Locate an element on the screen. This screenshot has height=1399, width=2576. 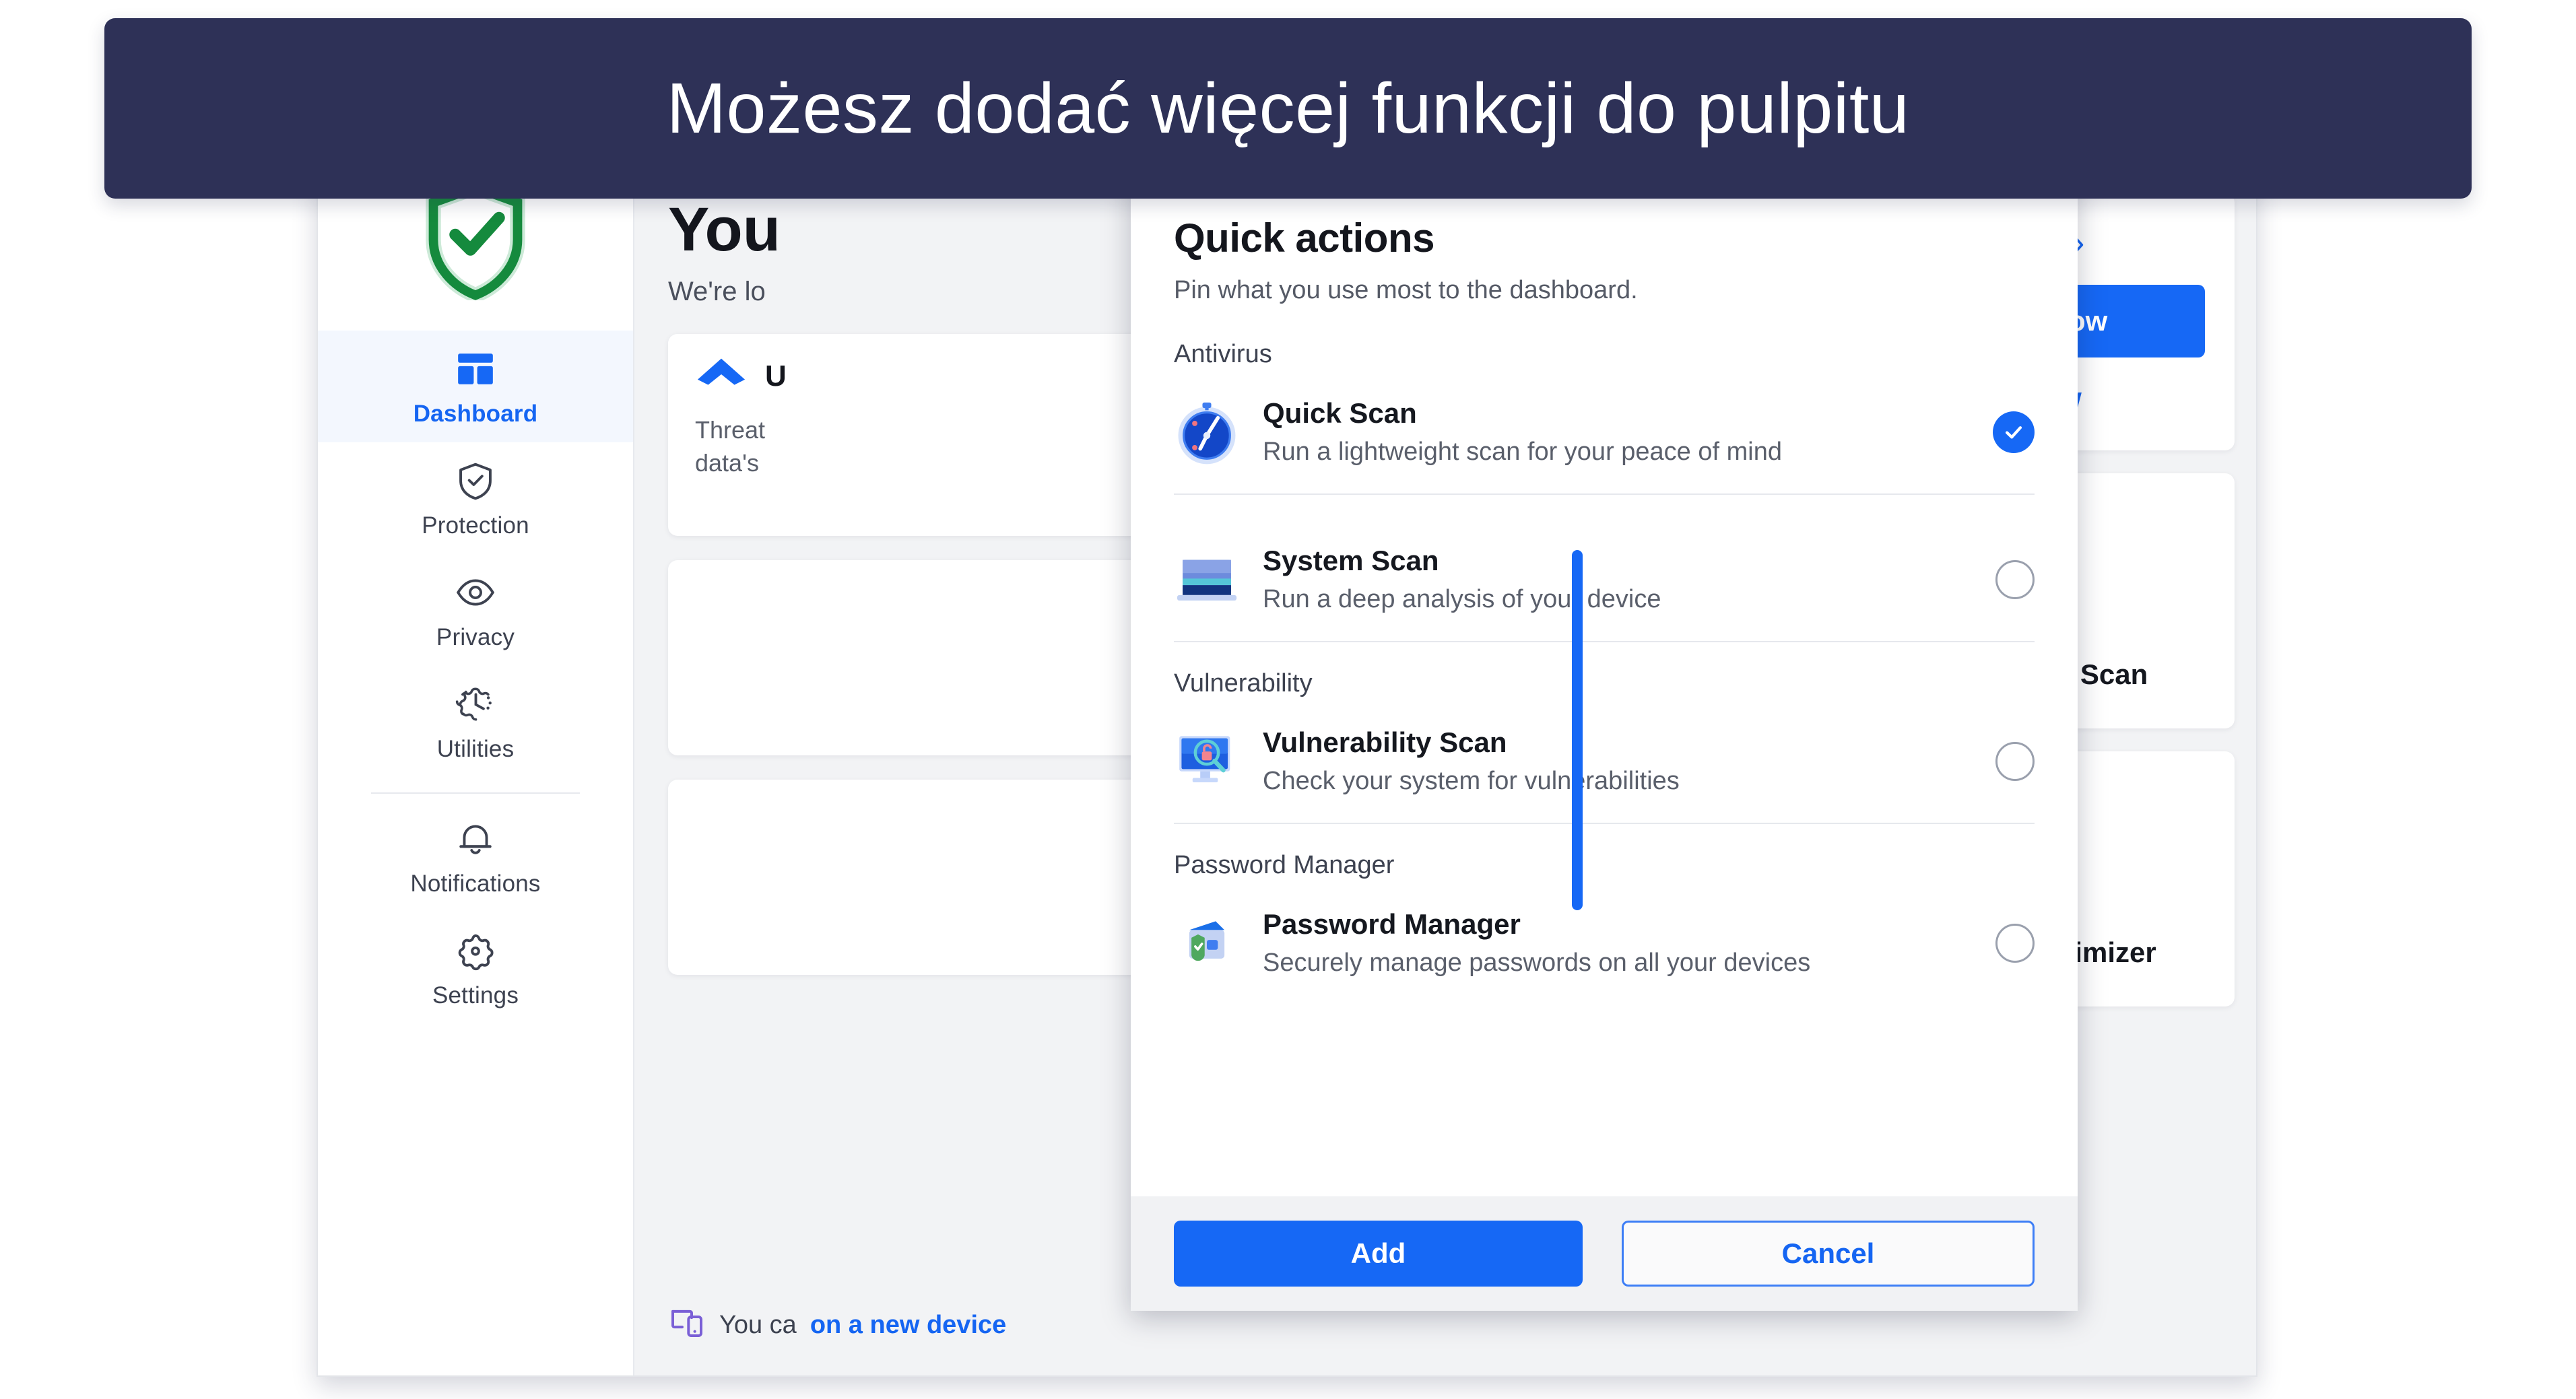
annotation-banner: Możesz dodać więcej funkcji do pulpitu is located at coordinates (1288, 109).